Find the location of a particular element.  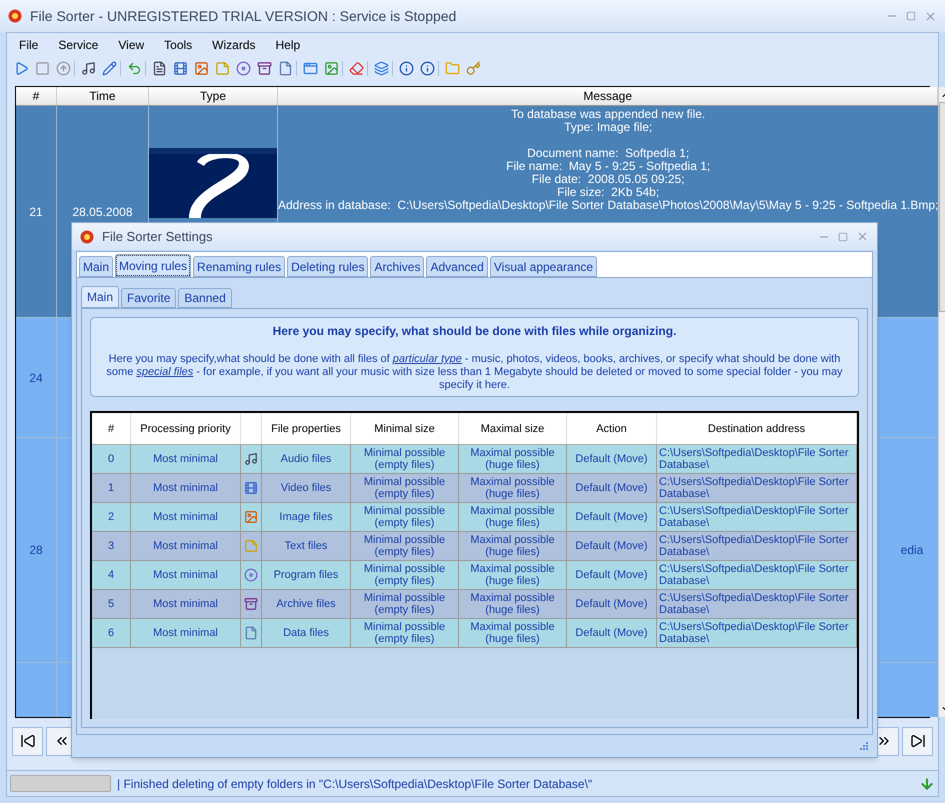

picture-frame-icon is located at coordinates (331, 68).